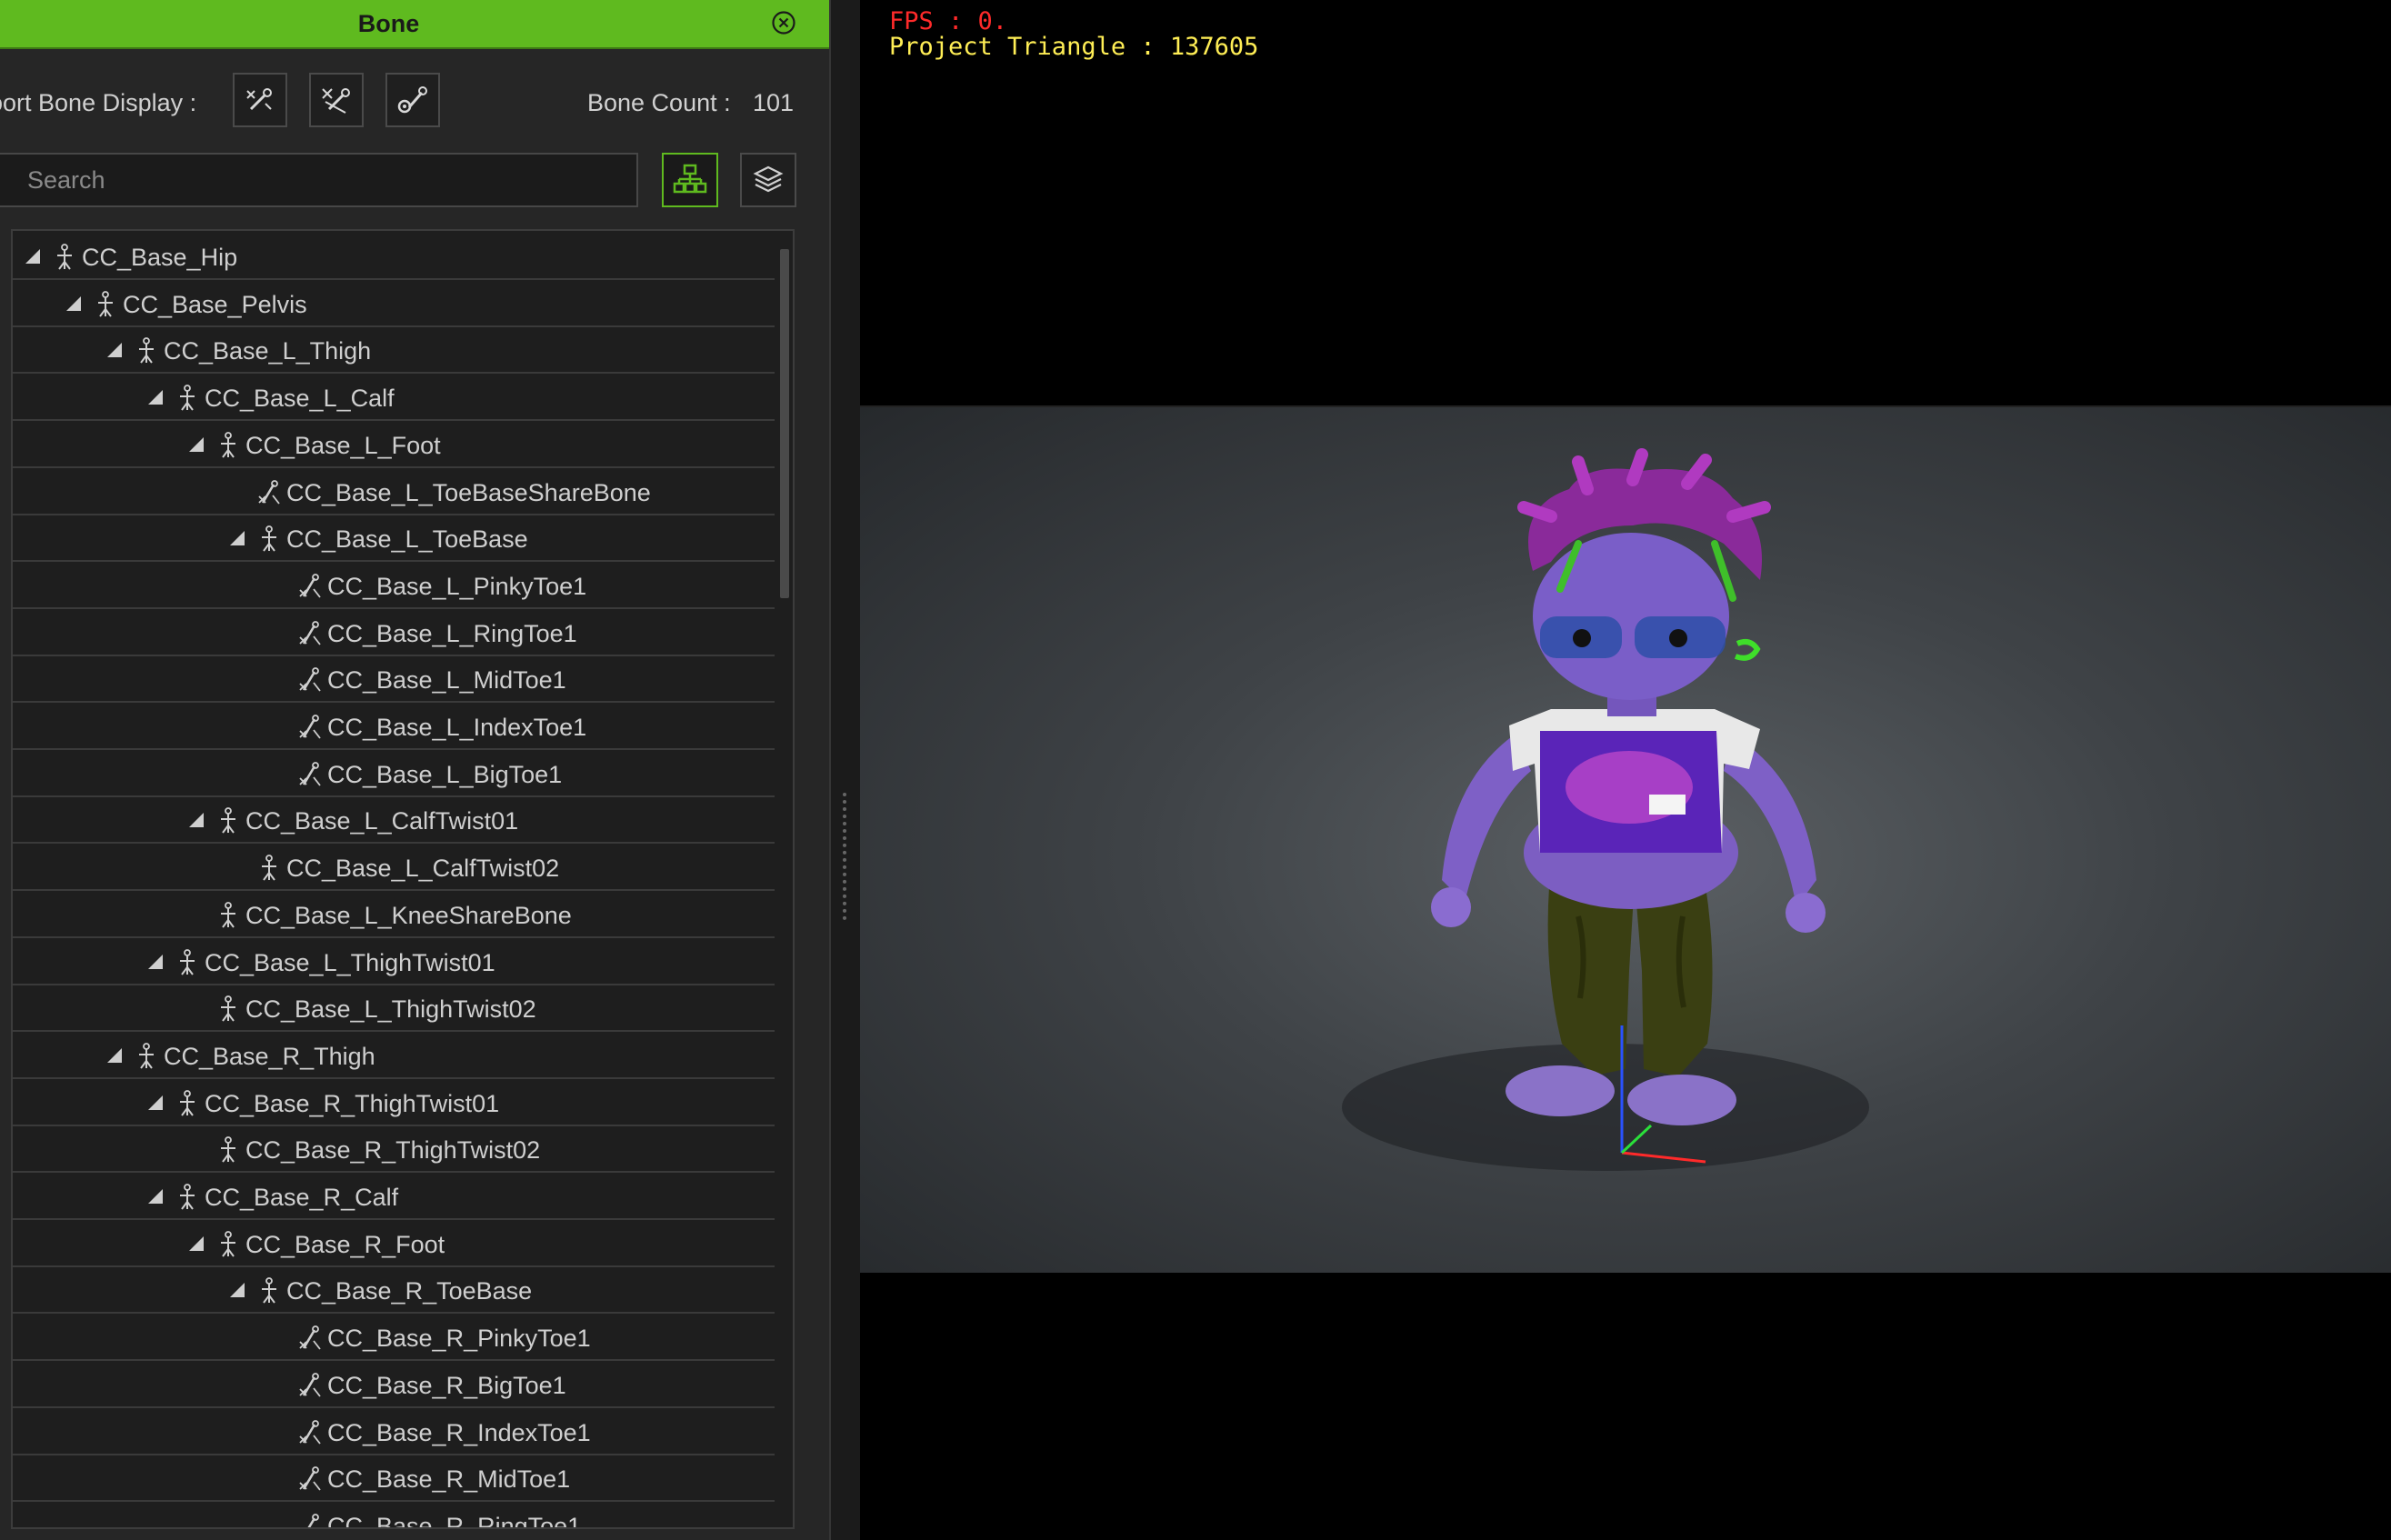  What do you see at coordinates (268, 351) in the screenshot?
I see `bone-label: CC_Base_L_Thigh` at bounding box center [268, 351].